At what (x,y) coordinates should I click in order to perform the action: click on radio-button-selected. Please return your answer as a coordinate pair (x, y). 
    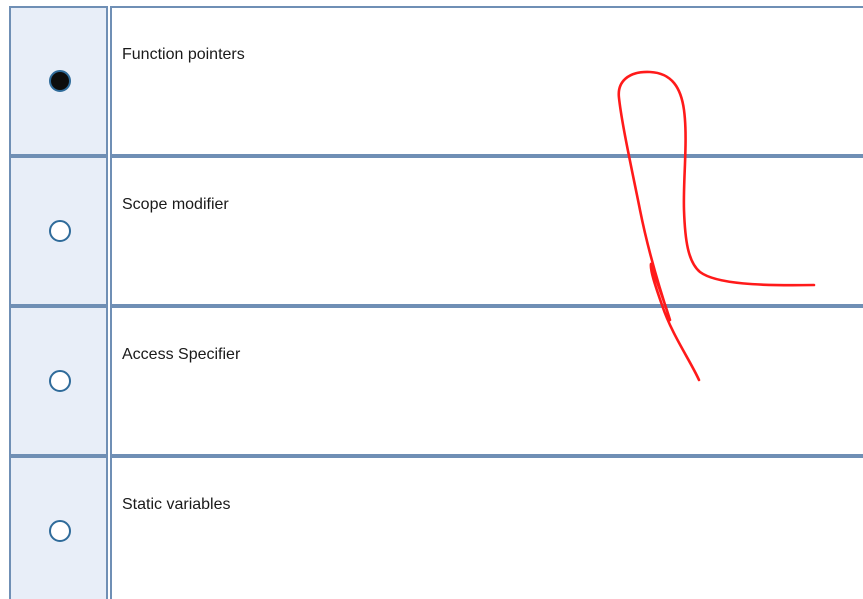
    Looking at the image, I should click on (60, 81).